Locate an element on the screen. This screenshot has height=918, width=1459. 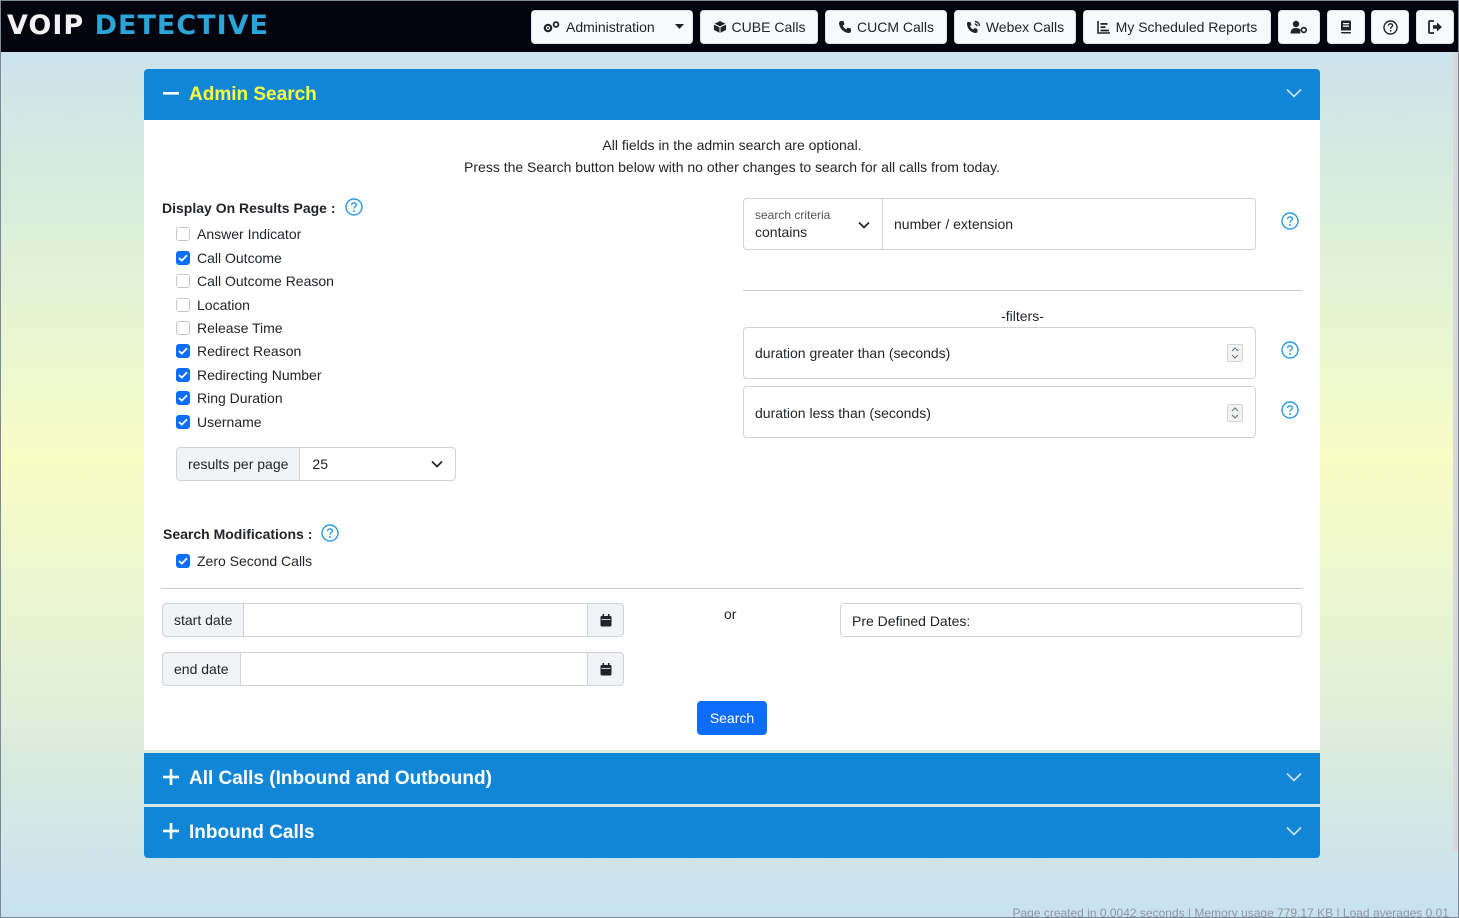
checkbox-ring-duration: Ring Duration is located at coordinates (229, 398).